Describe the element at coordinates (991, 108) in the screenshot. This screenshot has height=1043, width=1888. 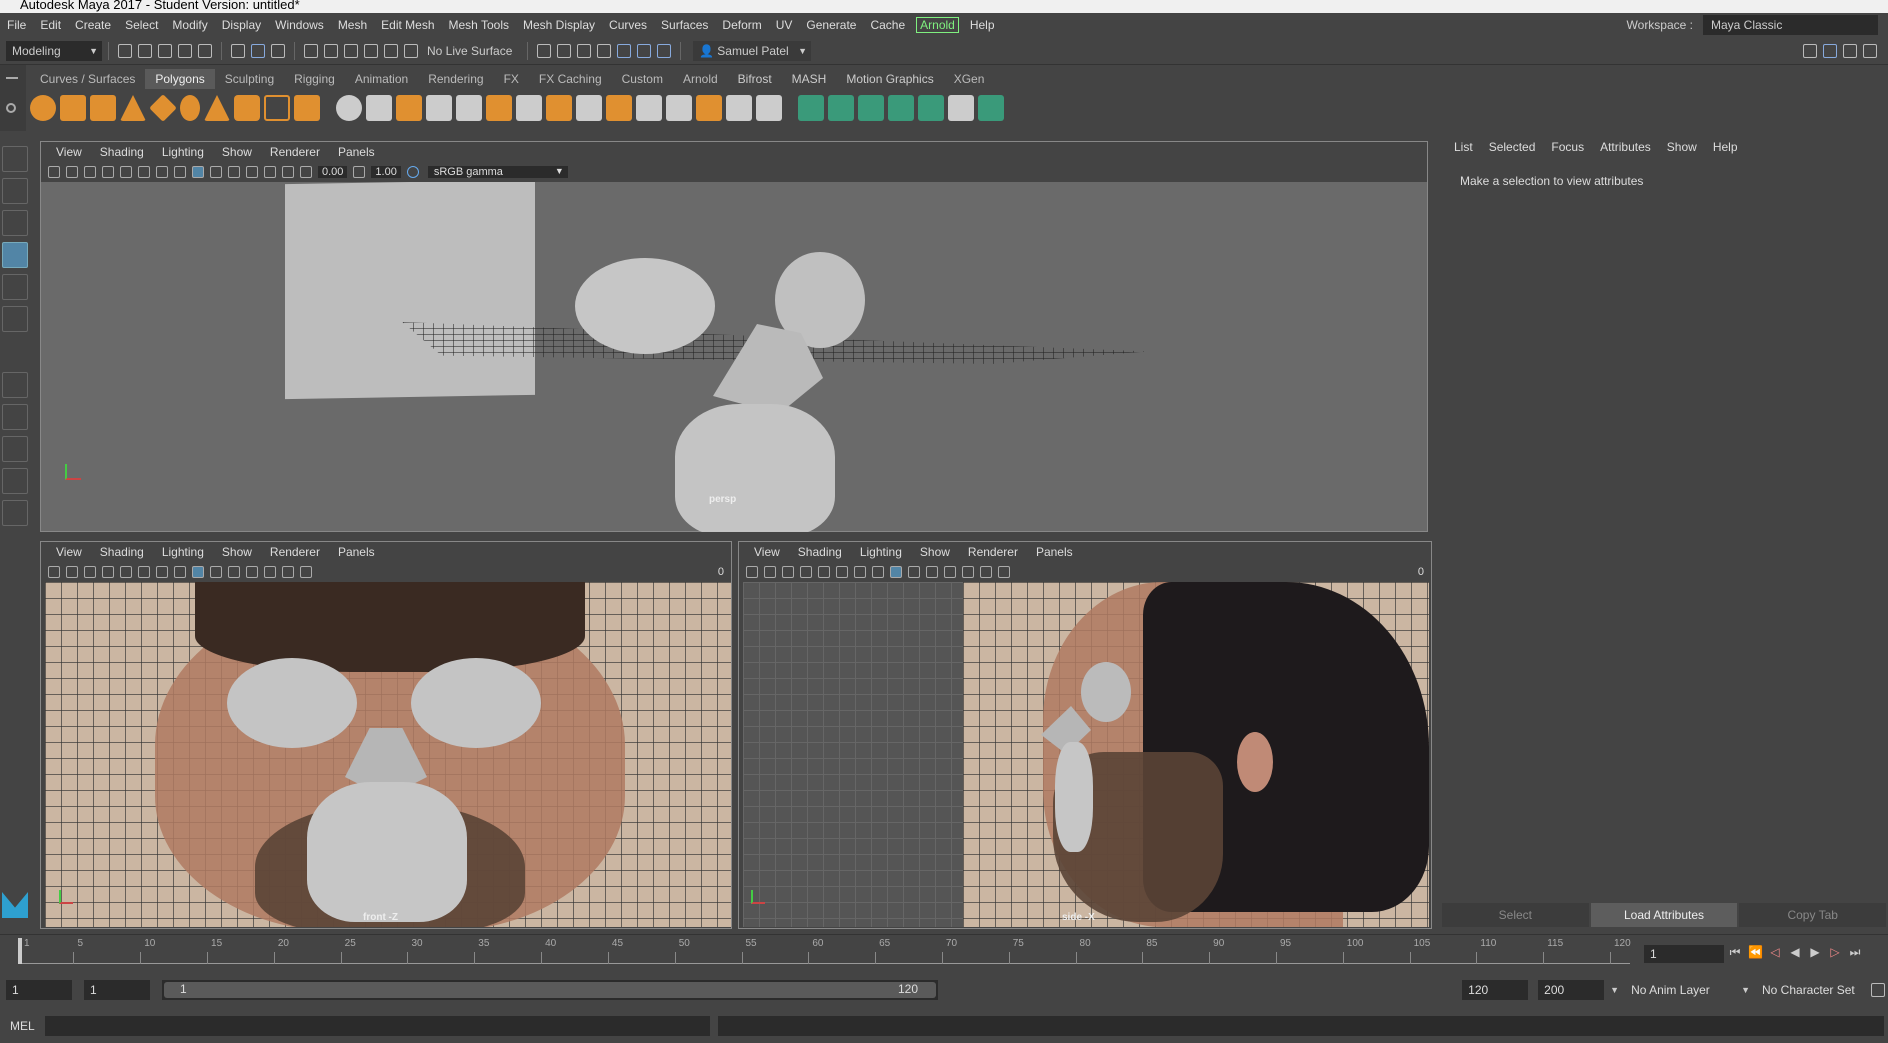
I see `uv-layout-icon` at that location.